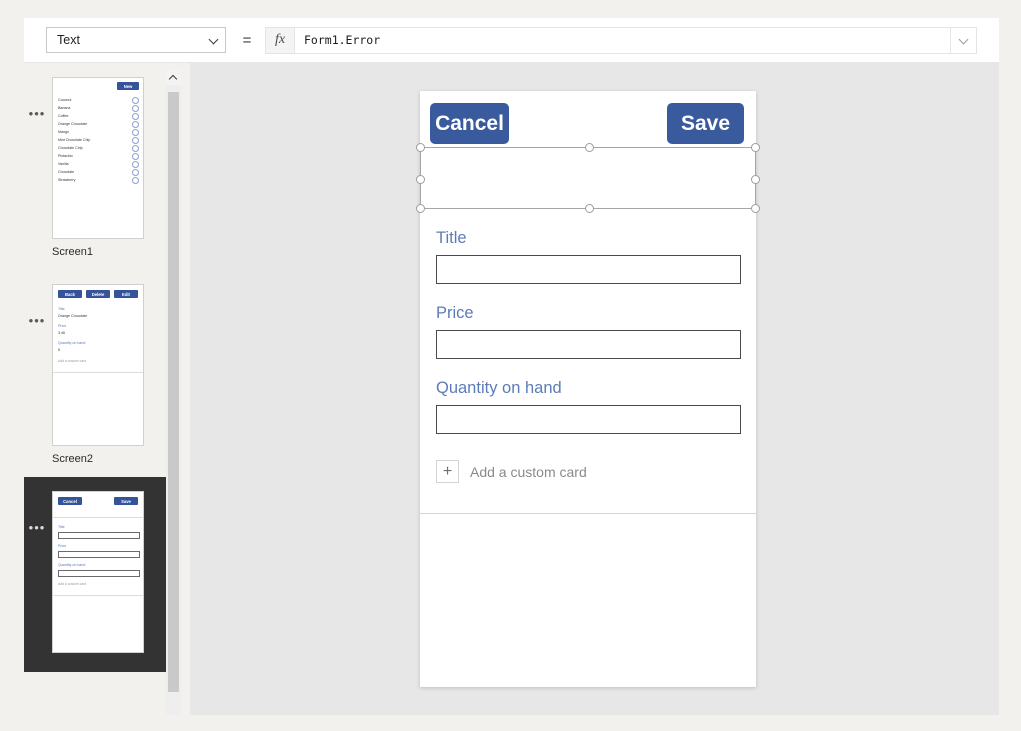 The height and width of the screenshot is (731, 1021). Describe the element at coordinates (623, 40) in the screenshot. I see `formula-input: Form1.Error` at that location.